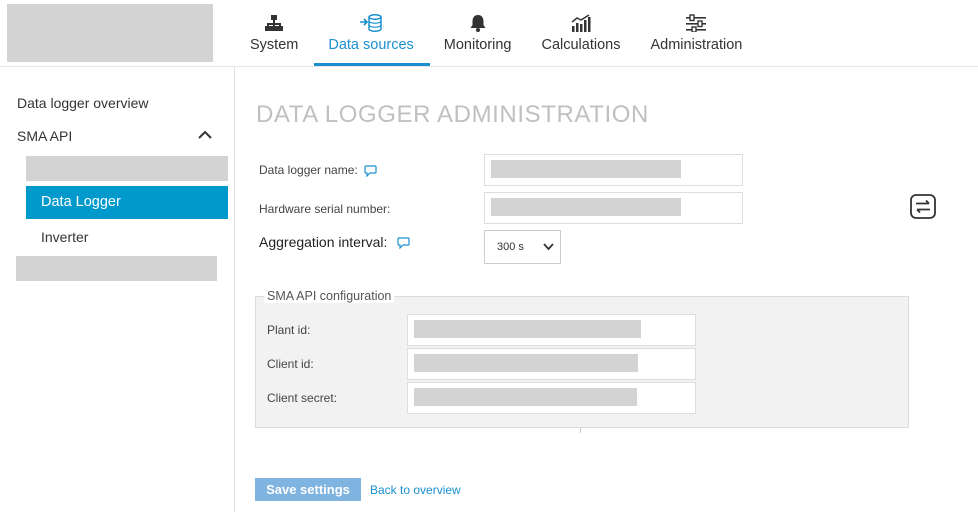  Describe the element at coordinates (127, 168) in the screenshot. I see `sidebar-item-redacted` at that location.